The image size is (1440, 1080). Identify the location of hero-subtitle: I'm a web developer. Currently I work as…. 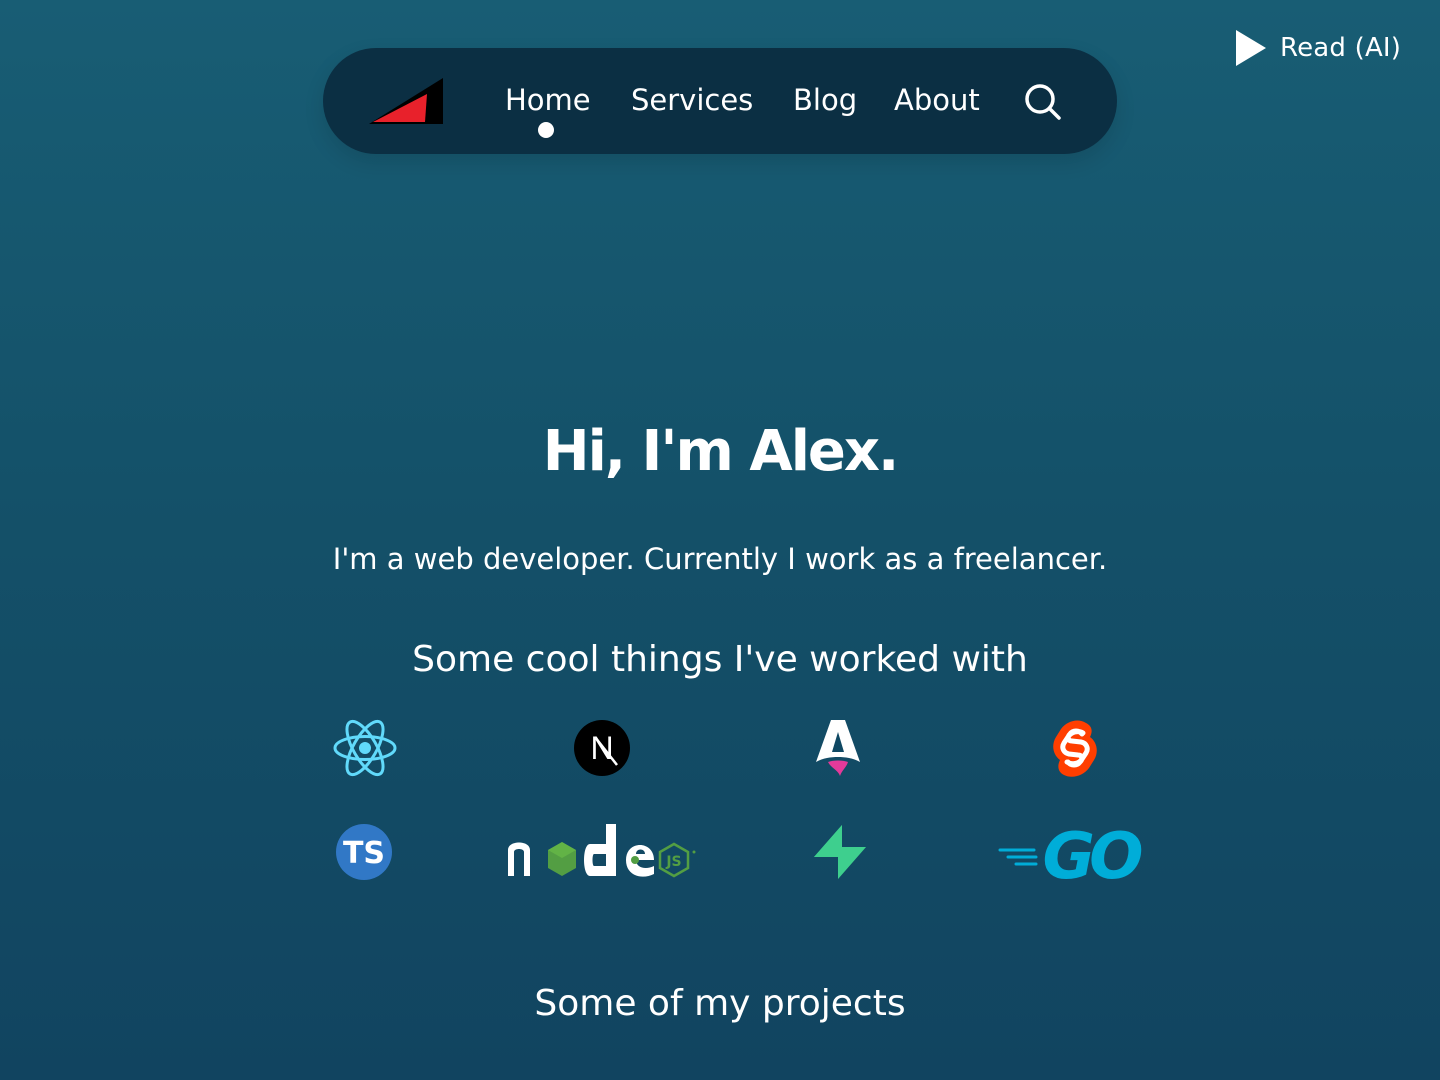
(720, 559).